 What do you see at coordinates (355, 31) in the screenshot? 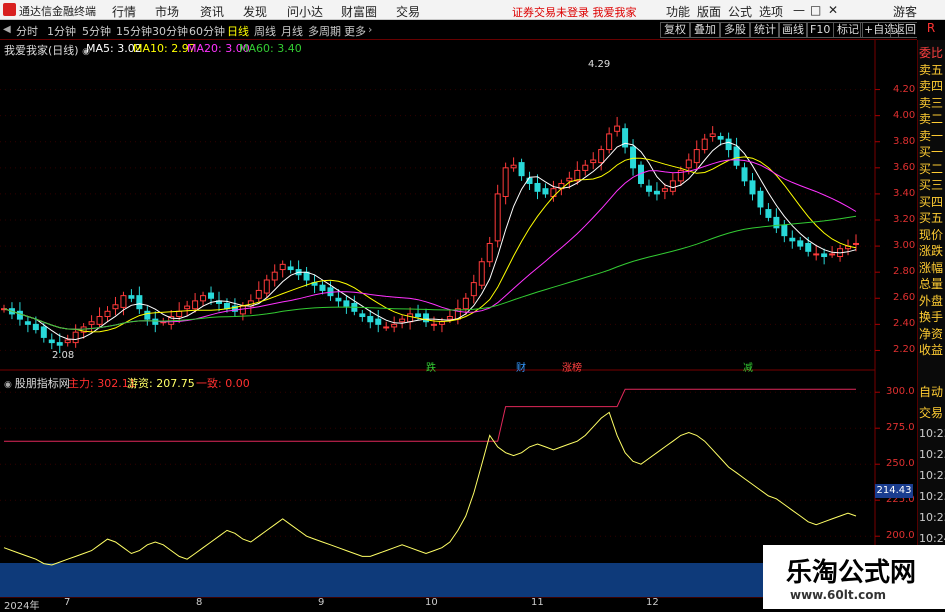
I see `period-more: 更多` at bounding box center [355, 31].